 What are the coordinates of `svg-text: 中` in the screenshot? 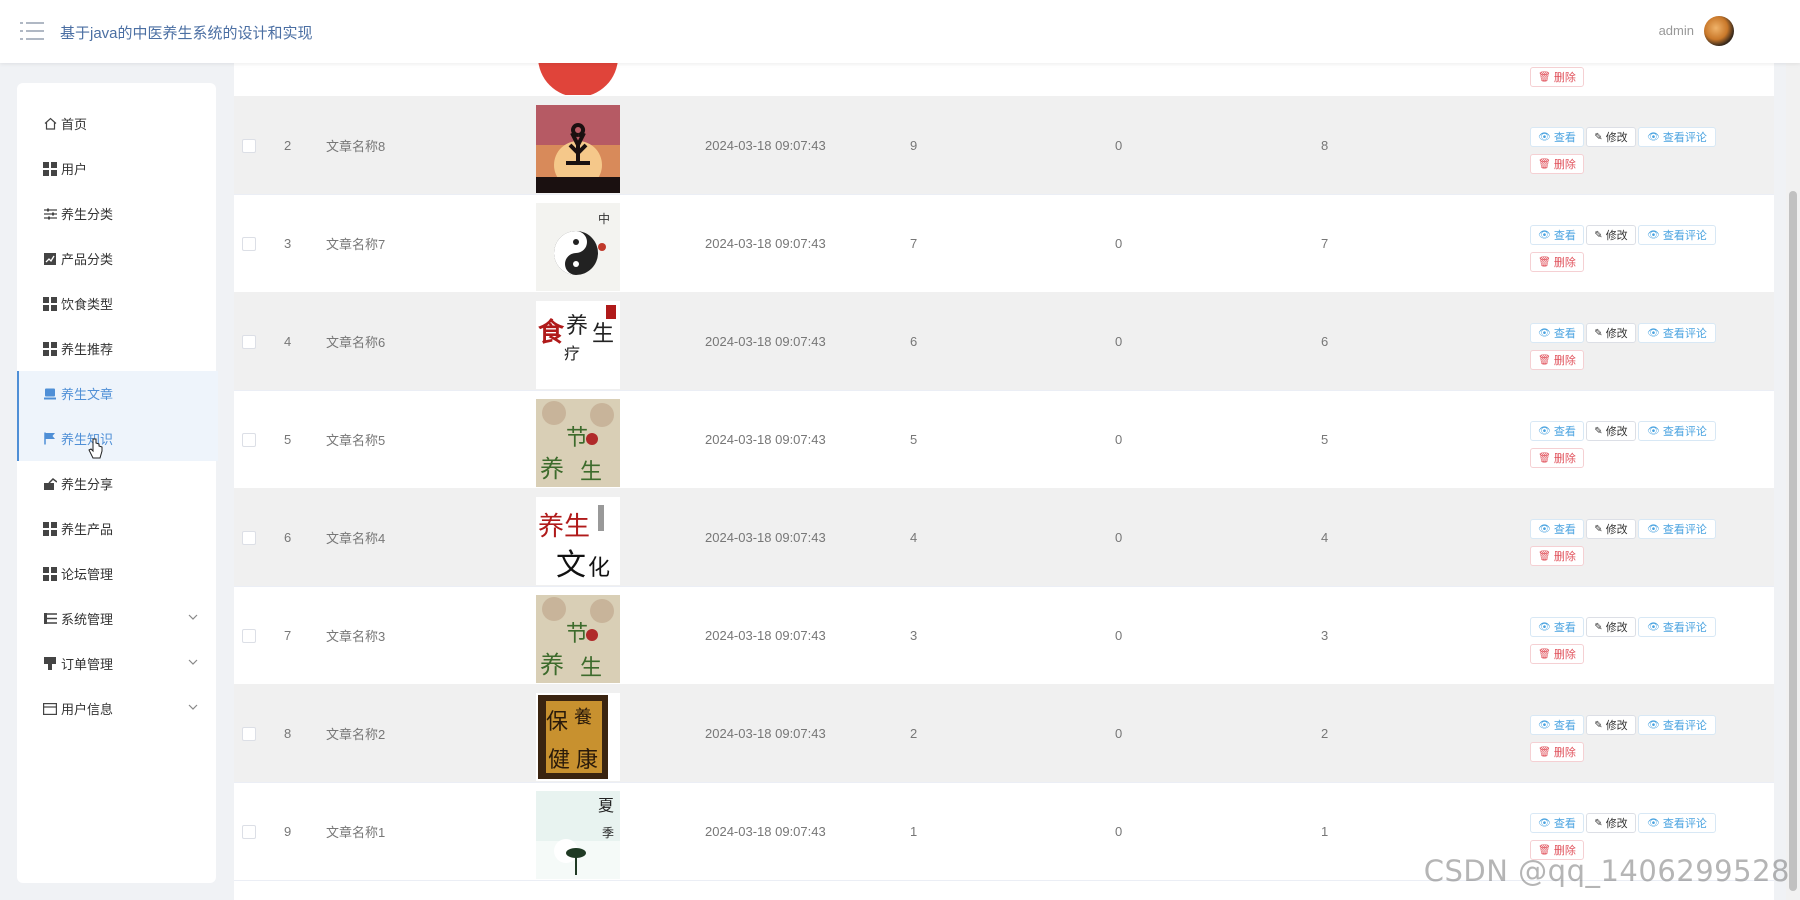 It's located at (604, 218).